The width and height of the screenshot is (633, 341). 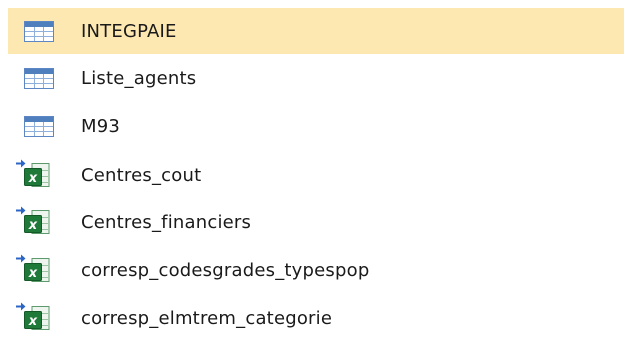 I want to click on nav-item-label: Centres_cout, so click(x=141, y=175).